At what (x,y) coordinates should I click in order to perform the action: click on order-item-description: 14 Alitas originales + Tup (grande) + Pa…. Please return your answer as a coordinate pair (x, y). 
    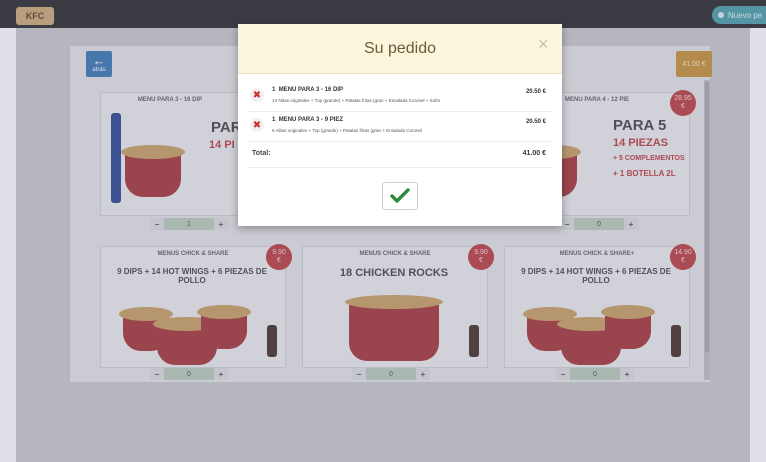
    Looking at the image, I should click on (356, 100).